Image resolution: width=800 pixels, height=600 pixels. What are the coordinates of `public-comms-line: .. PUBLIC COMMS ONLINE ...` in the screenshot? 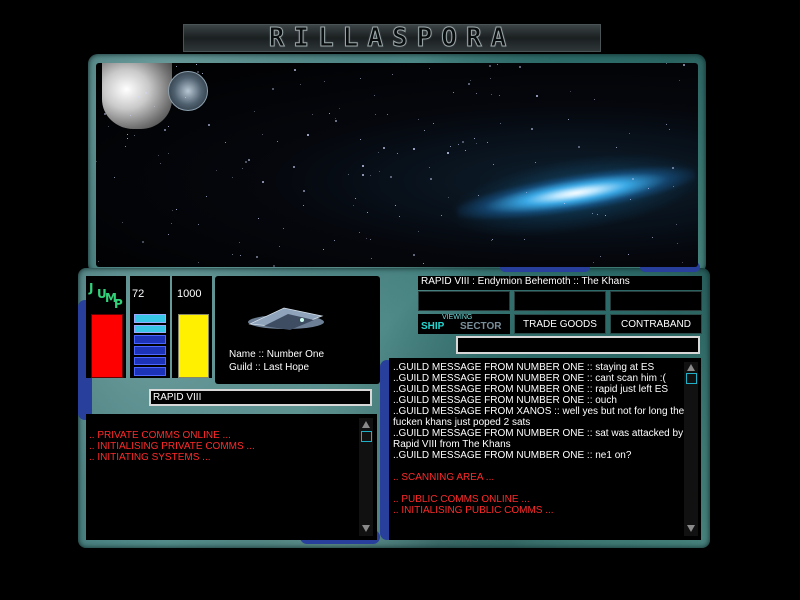 It's located at (461, 499).